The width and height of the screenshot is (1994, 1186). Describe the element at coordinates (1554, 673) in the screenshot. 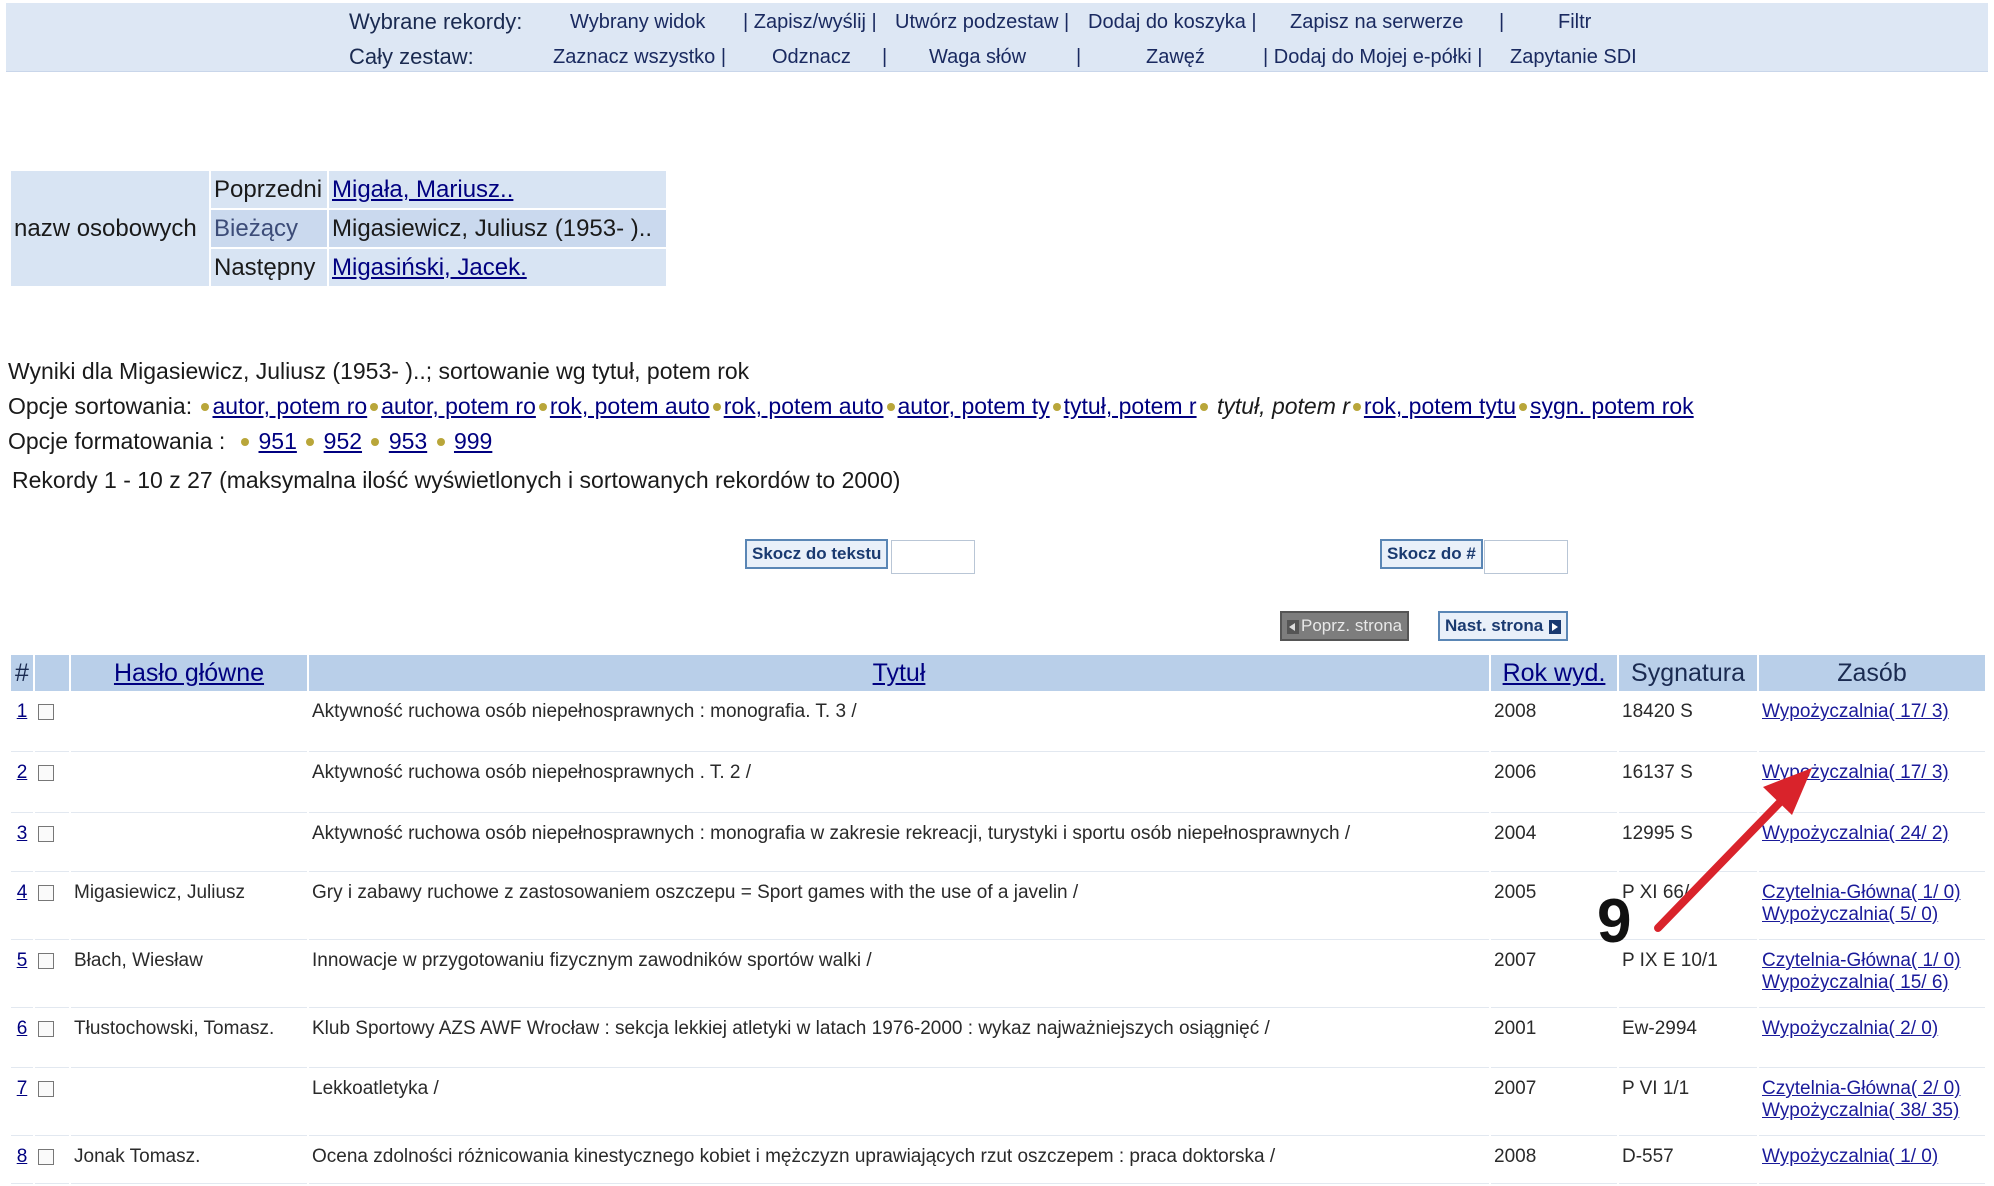

I see `col-year-header: Rok wyd.` at that location.